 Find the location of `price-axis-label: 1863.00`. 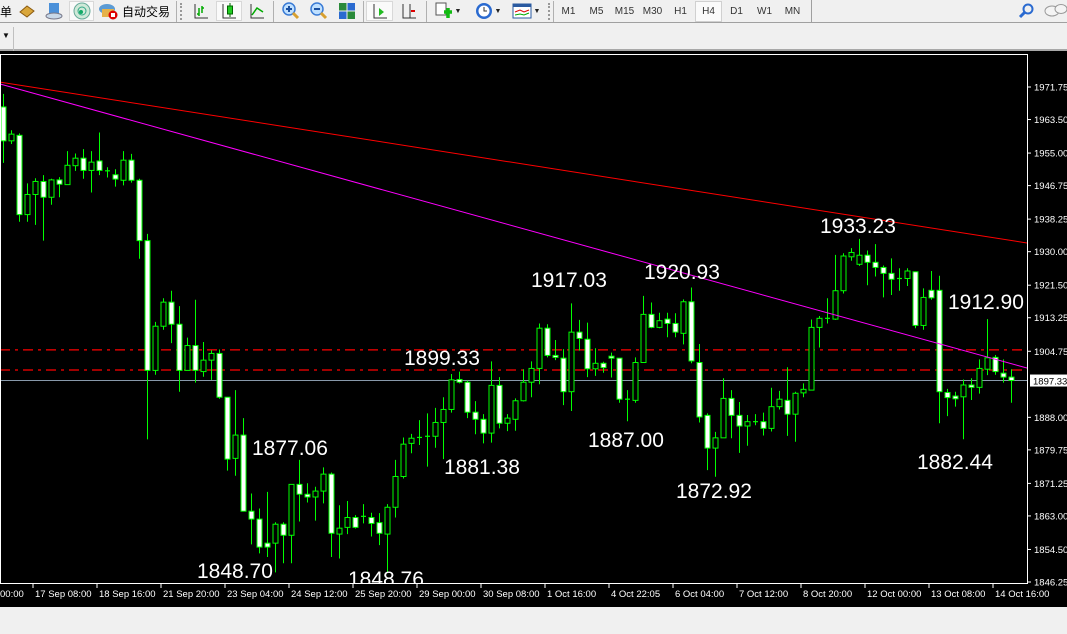

price-axis-label: 1863.00 is located at coordinates (1050, 516).